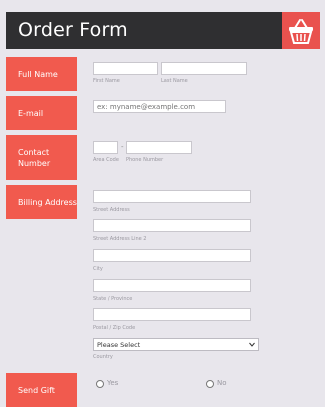 The width and height of the screenshot is (325, 407). What do you see at coordinates (100, 384) in the screenshot?
I see `gift-yes-radio` at bounding box center [100, 384].